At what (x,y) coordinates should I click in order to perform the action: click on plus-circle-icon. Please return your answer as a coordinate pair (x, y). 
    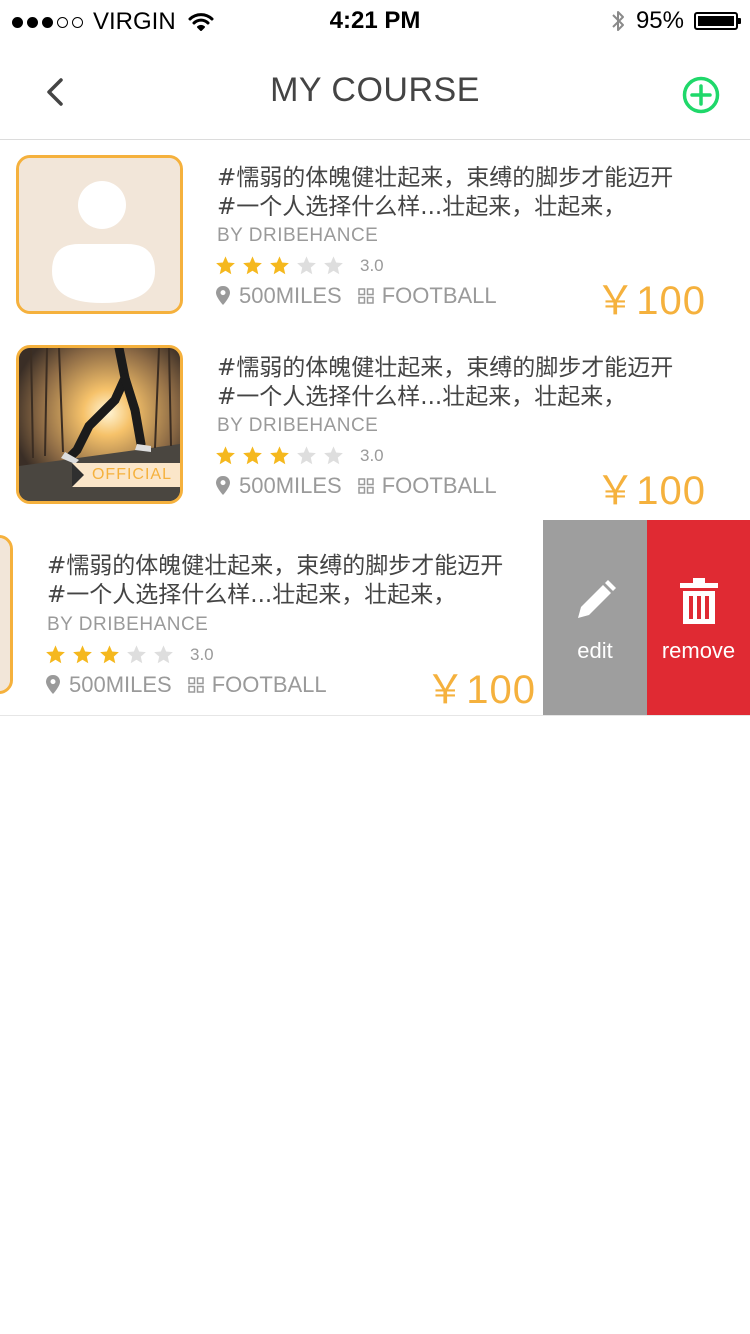
    Looking at the image, I should click on (701, 95).